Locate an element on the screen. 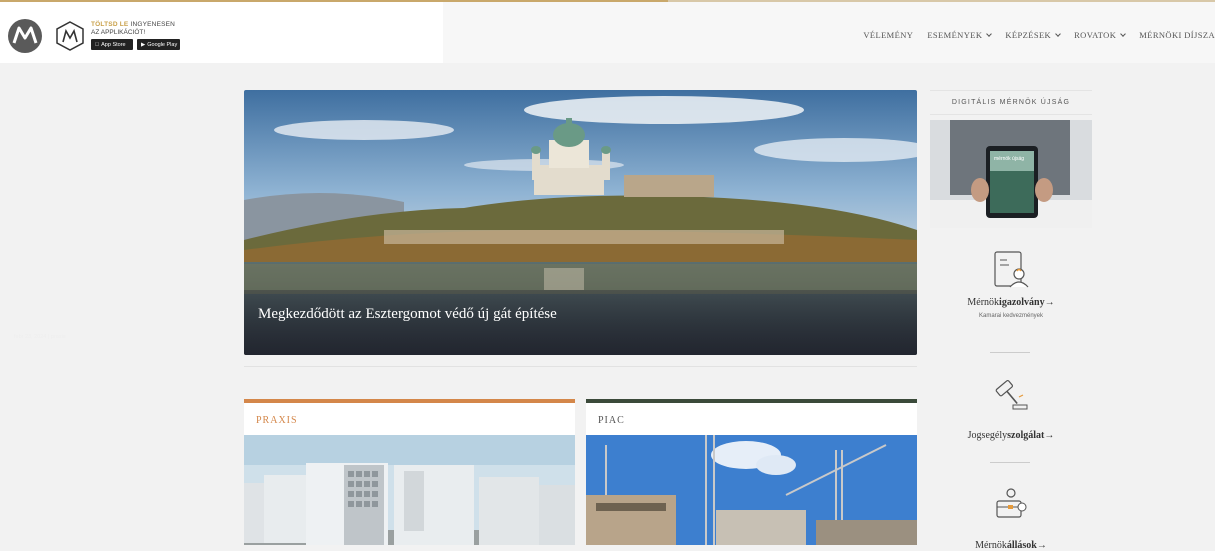  sidebar-item-mernokallasok: Mérnökállások→ is located at coordinates (1011, 518).